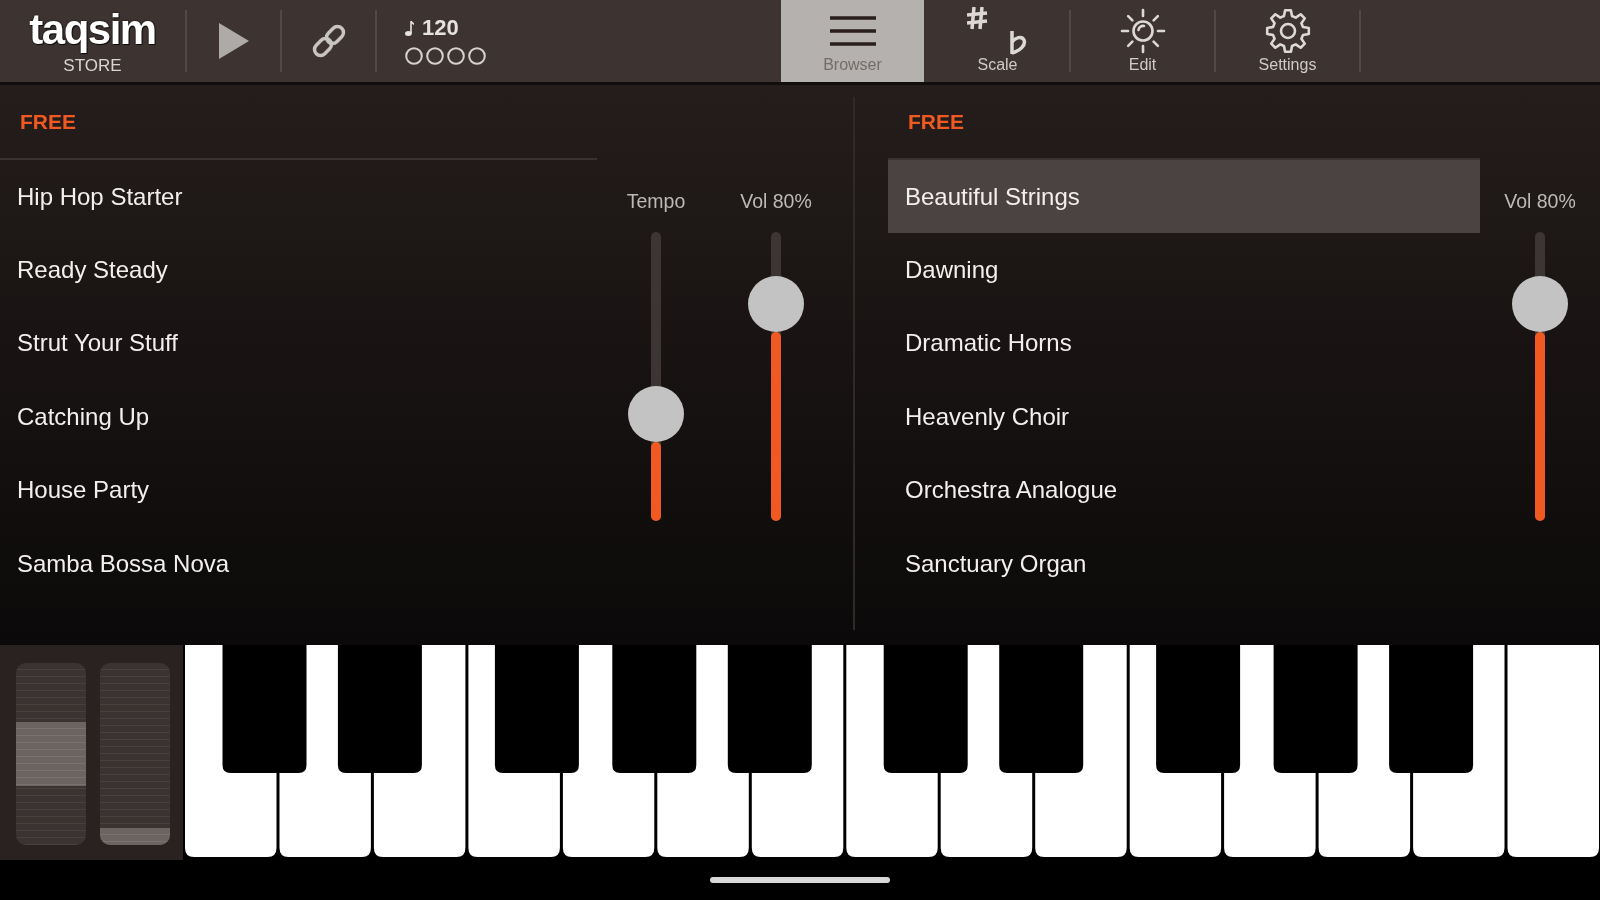 The image size is (1600, 900). I want to click on preset-list-item: Dawning, so click(1184, 270).